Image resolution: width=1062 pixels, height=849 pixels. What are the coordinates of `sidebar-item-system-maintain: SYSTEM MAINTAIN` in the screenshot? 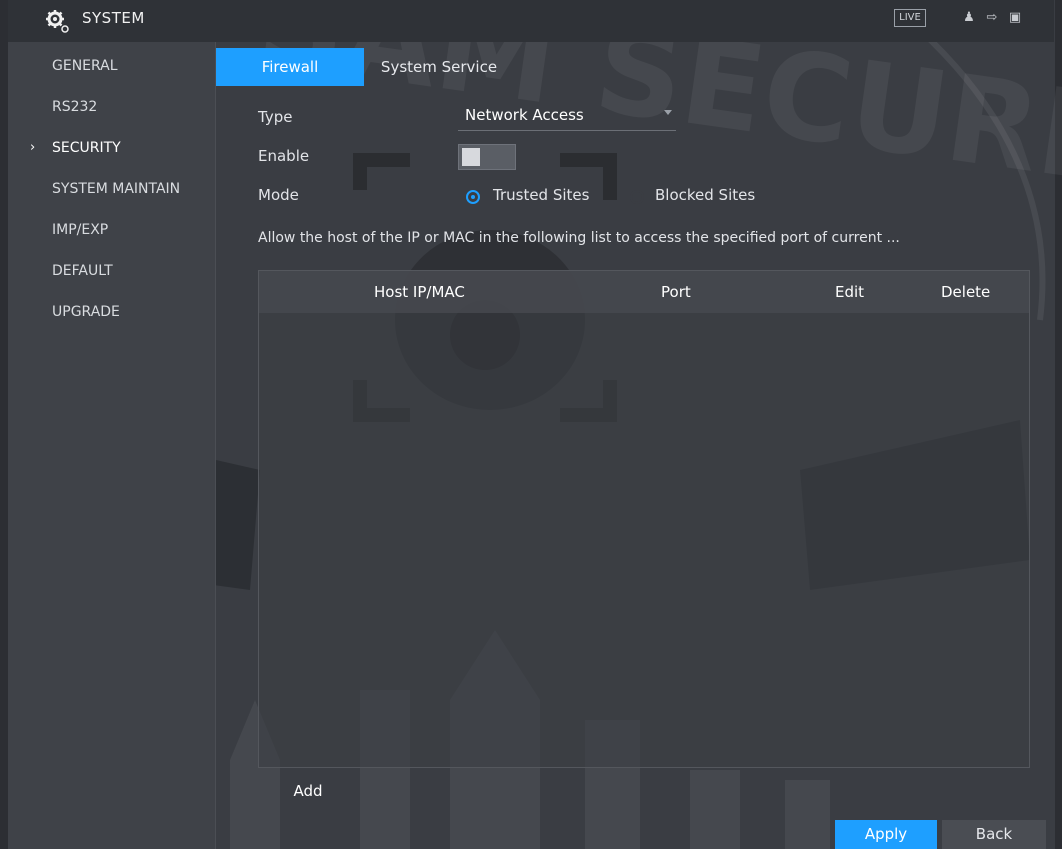 It's located at (111, 189).